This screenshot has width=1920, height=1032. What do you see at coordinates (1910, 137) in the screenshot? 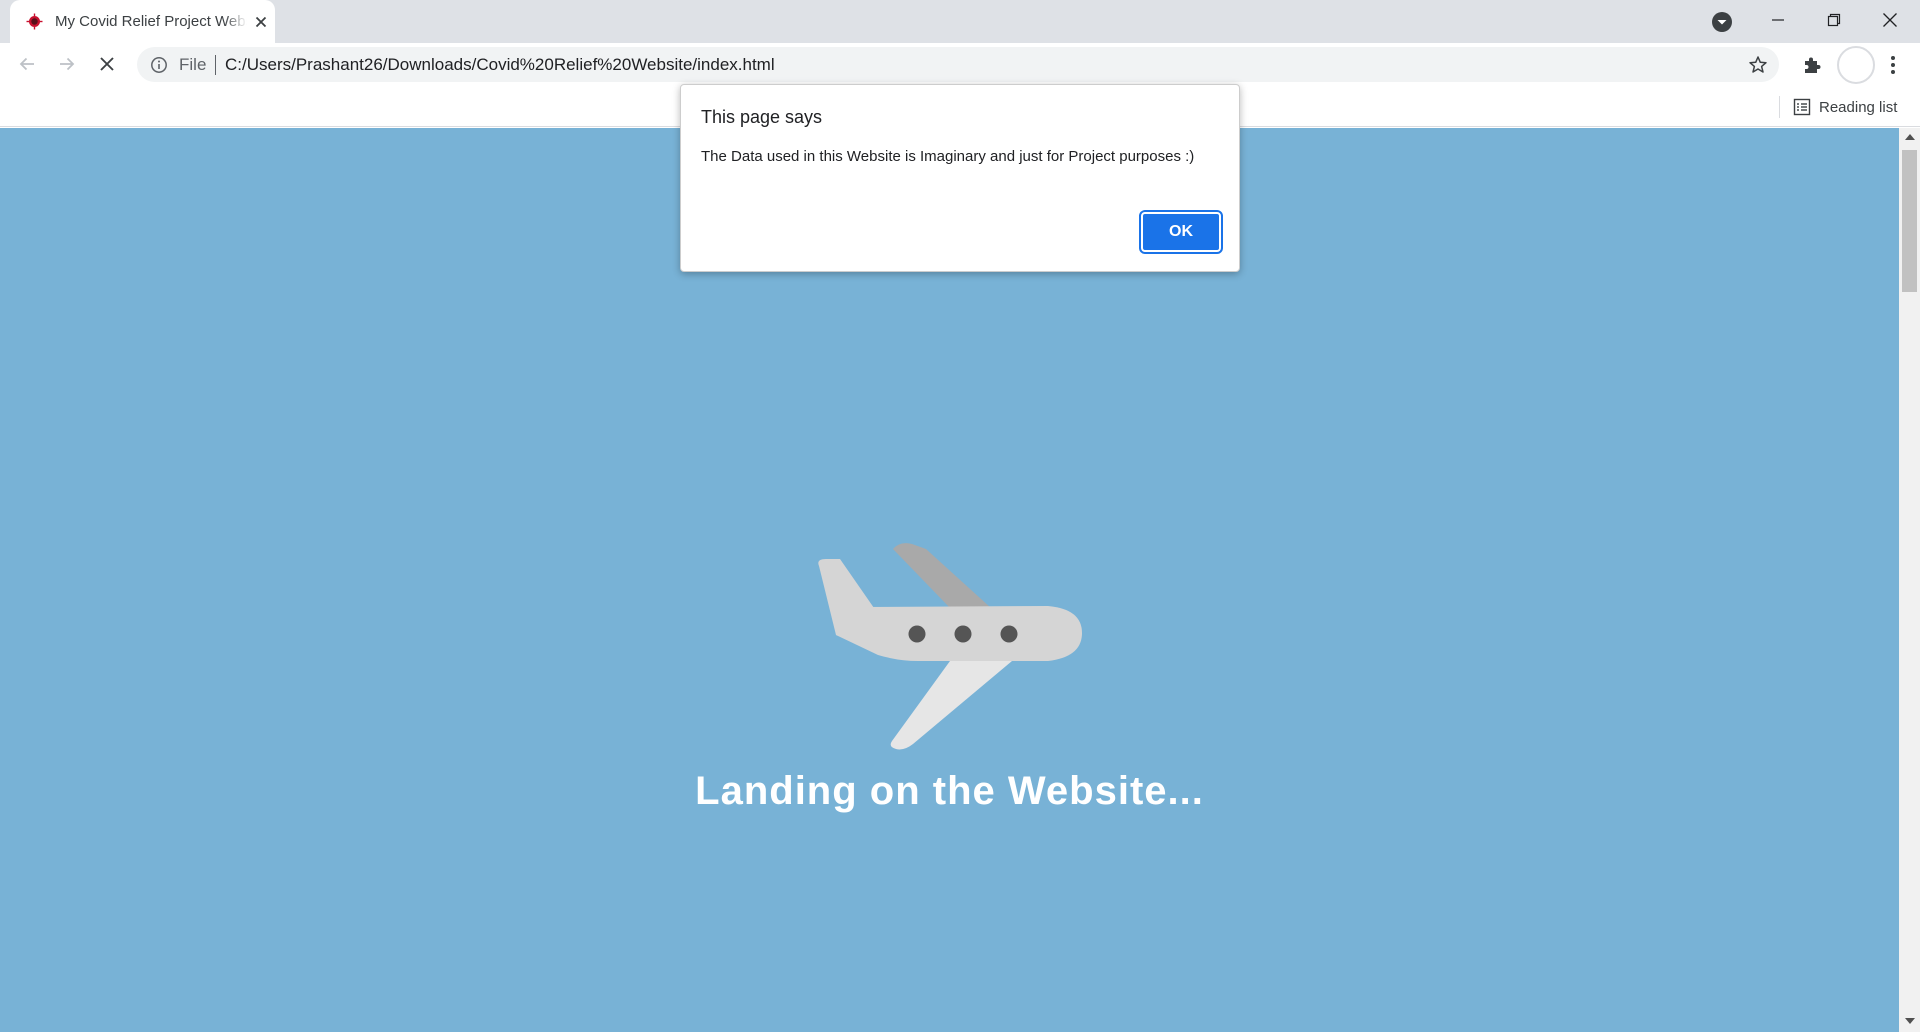
I see `scroll-up-arrow-icon` at bounding box center [1910, 137].